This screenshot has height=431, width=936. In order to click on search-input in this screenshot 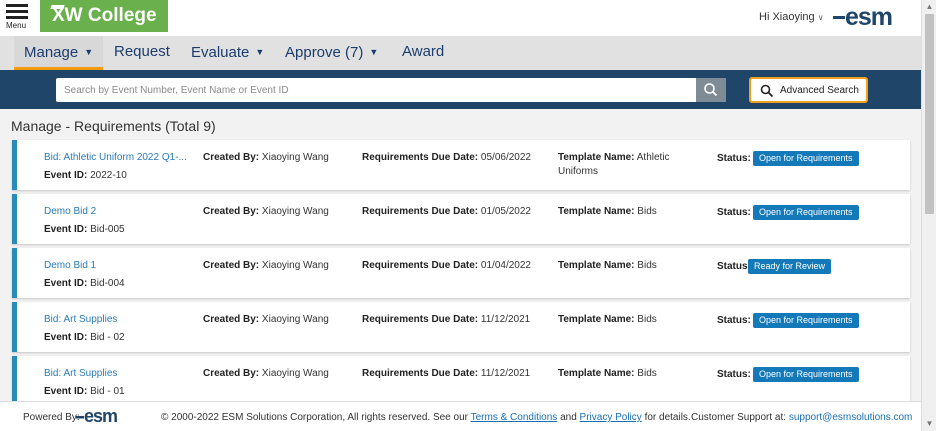, I will do `click(376, 90)`.